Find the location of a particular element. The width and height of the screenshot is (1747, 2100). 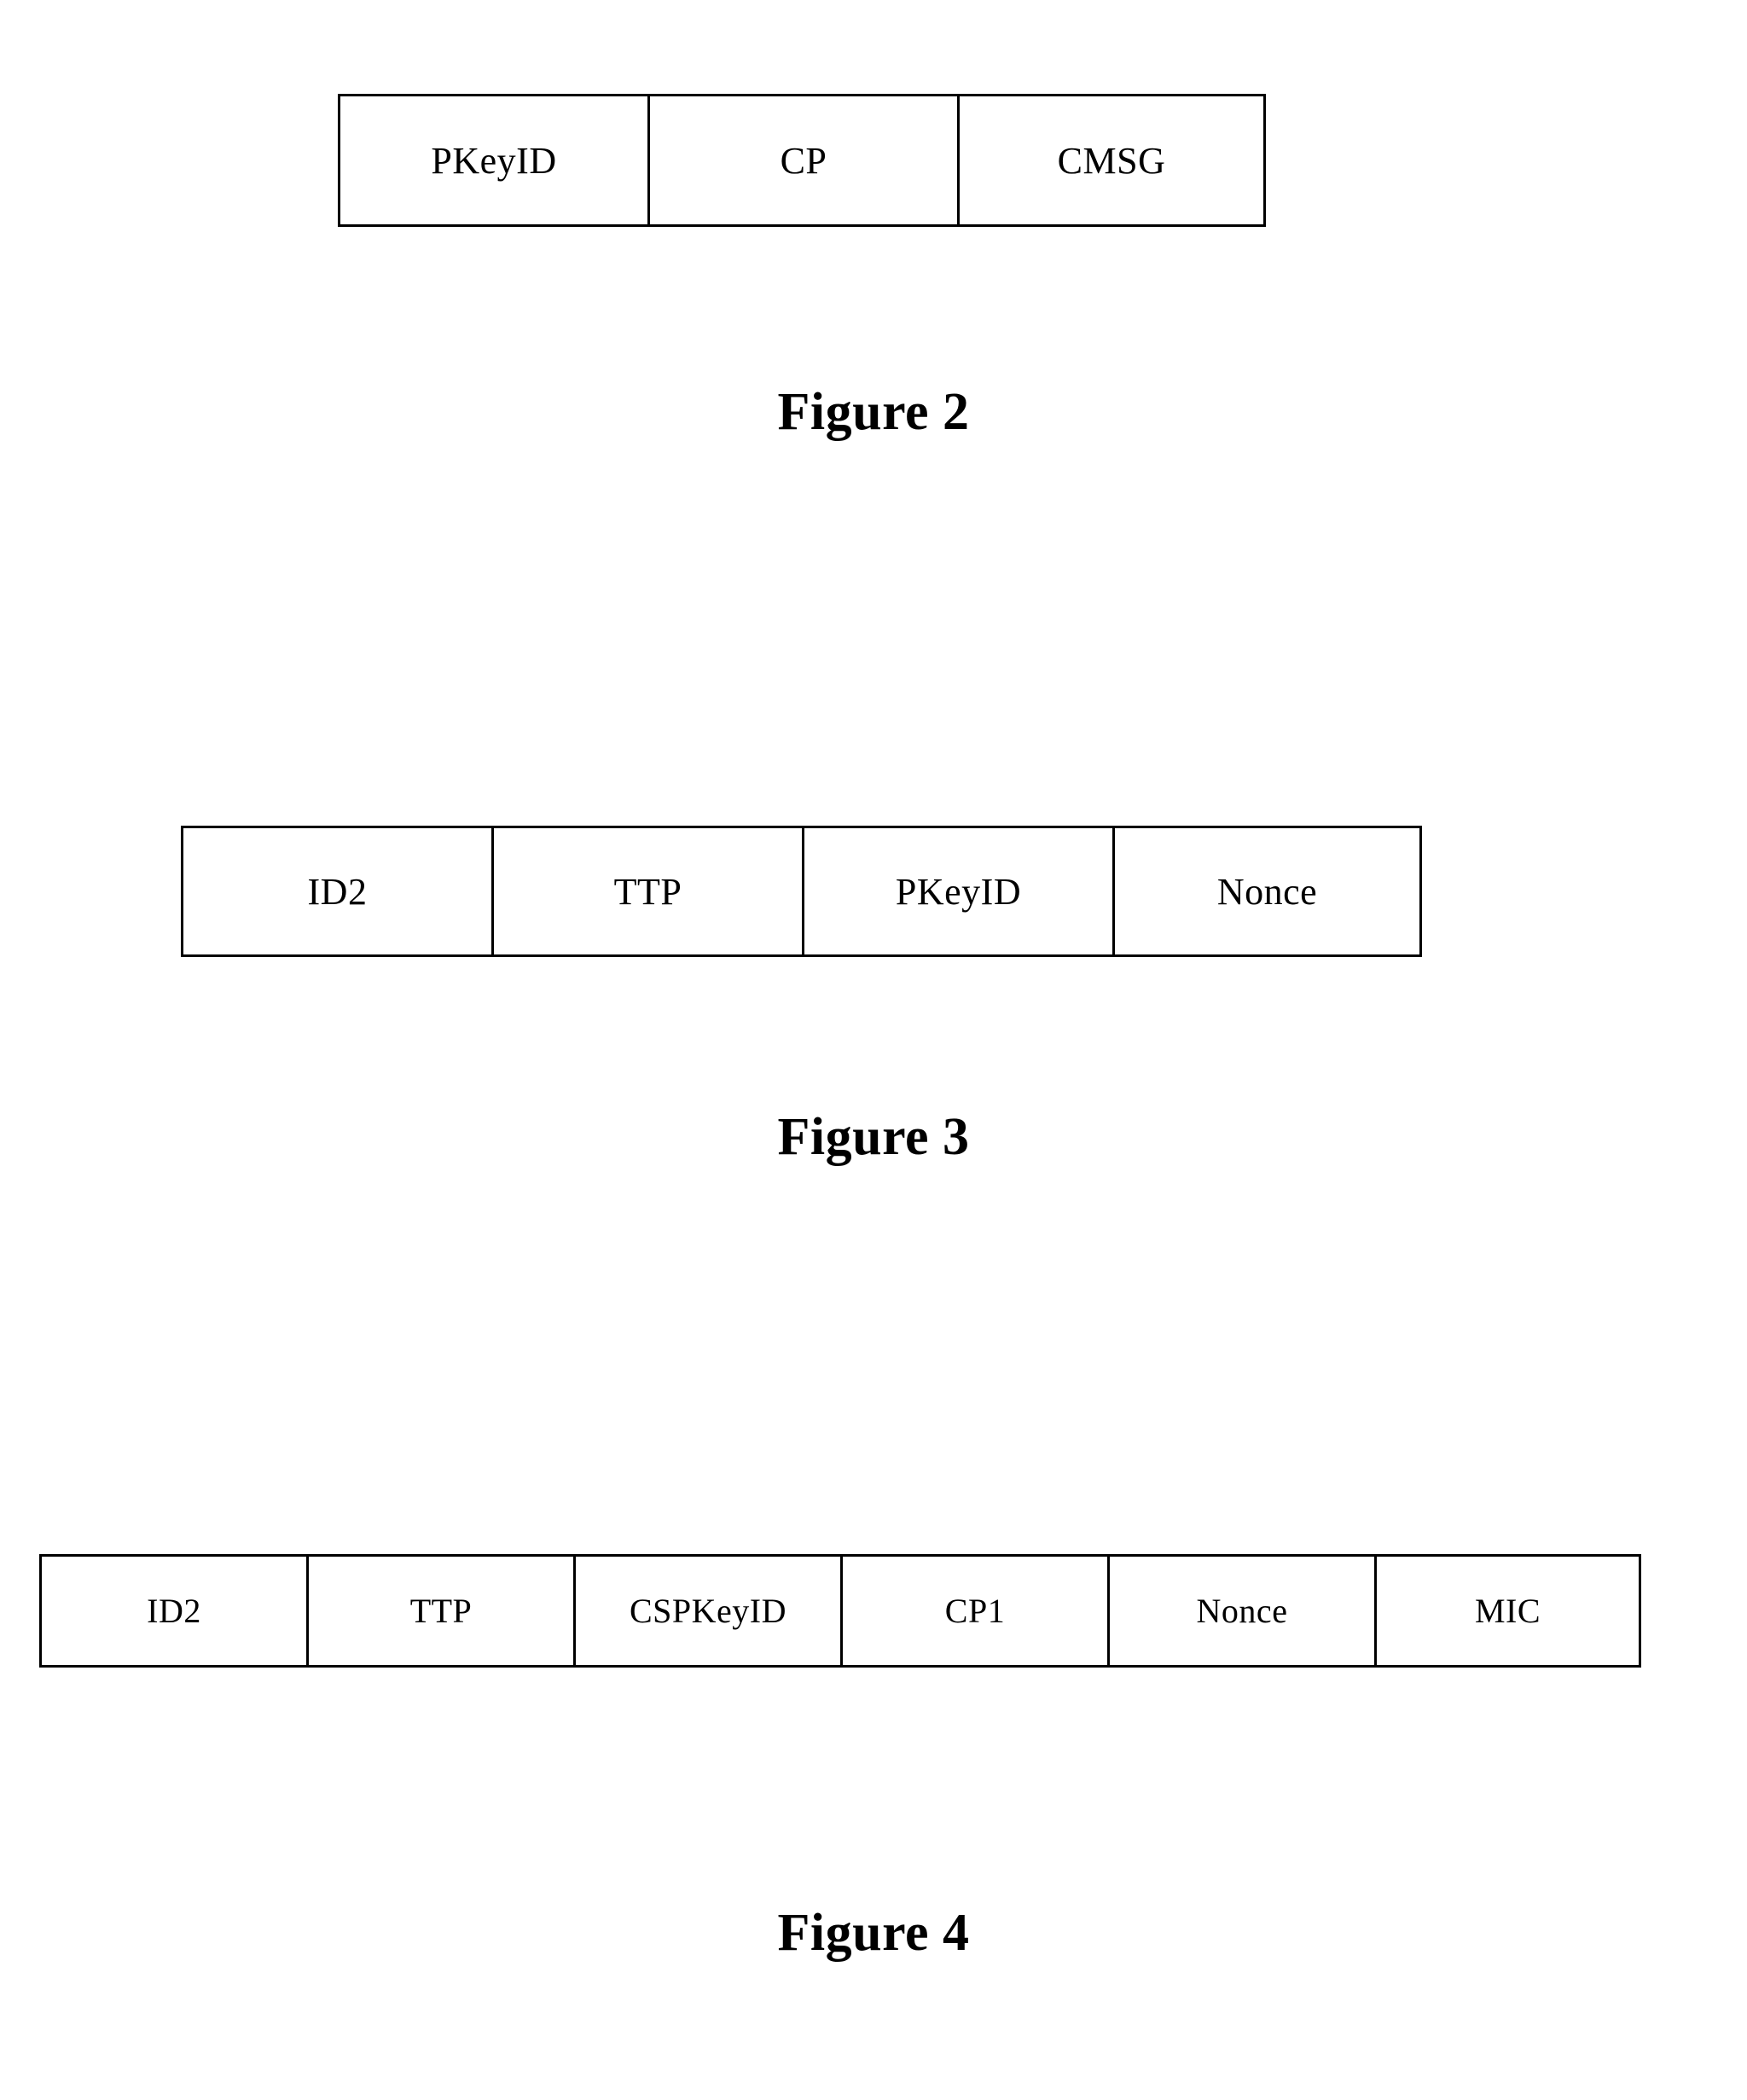

figure-4-field-id2: ID2 is located at coordinates (175, 1611).